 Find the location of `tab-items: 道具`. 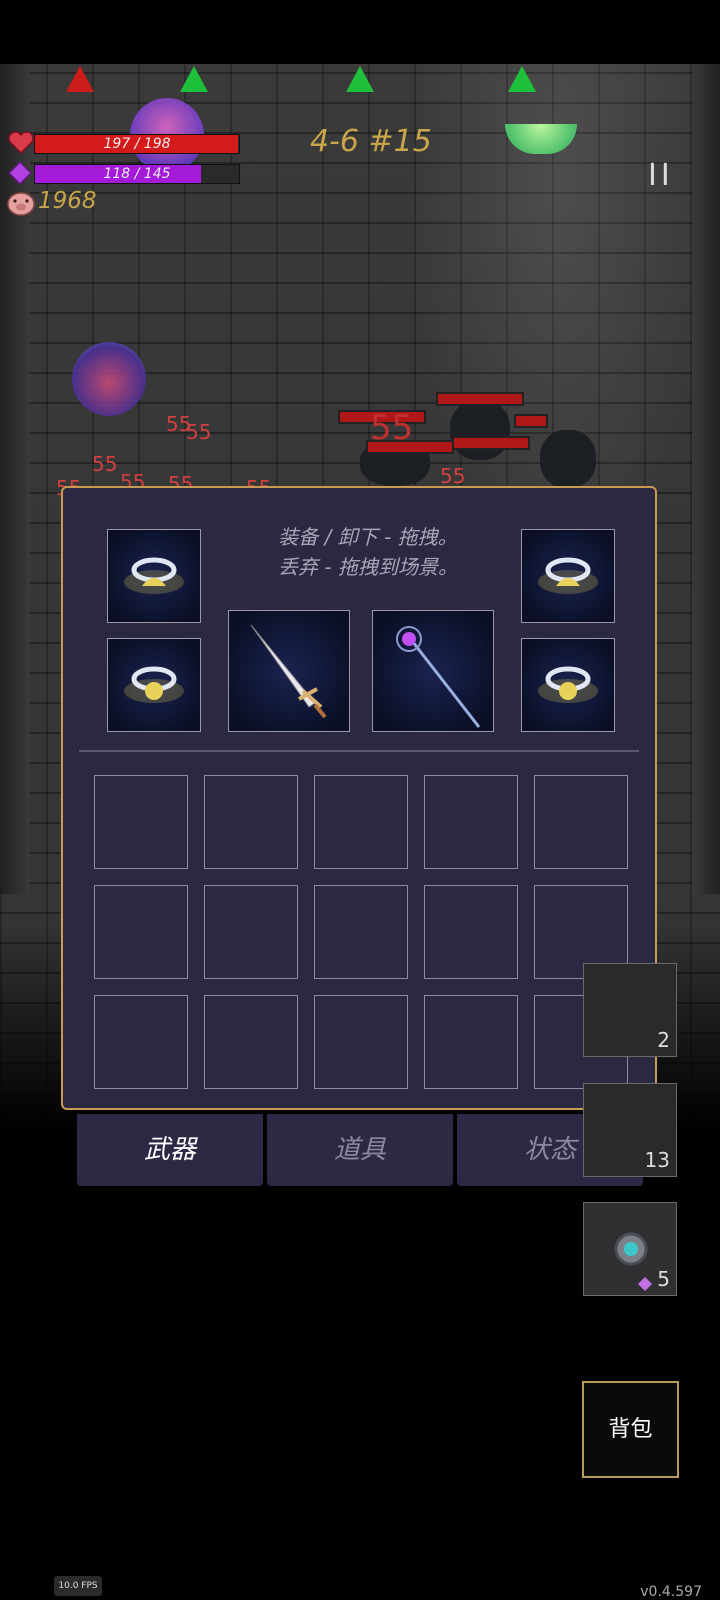

tab-items: 道具 is located at coordinates (360, 1150).